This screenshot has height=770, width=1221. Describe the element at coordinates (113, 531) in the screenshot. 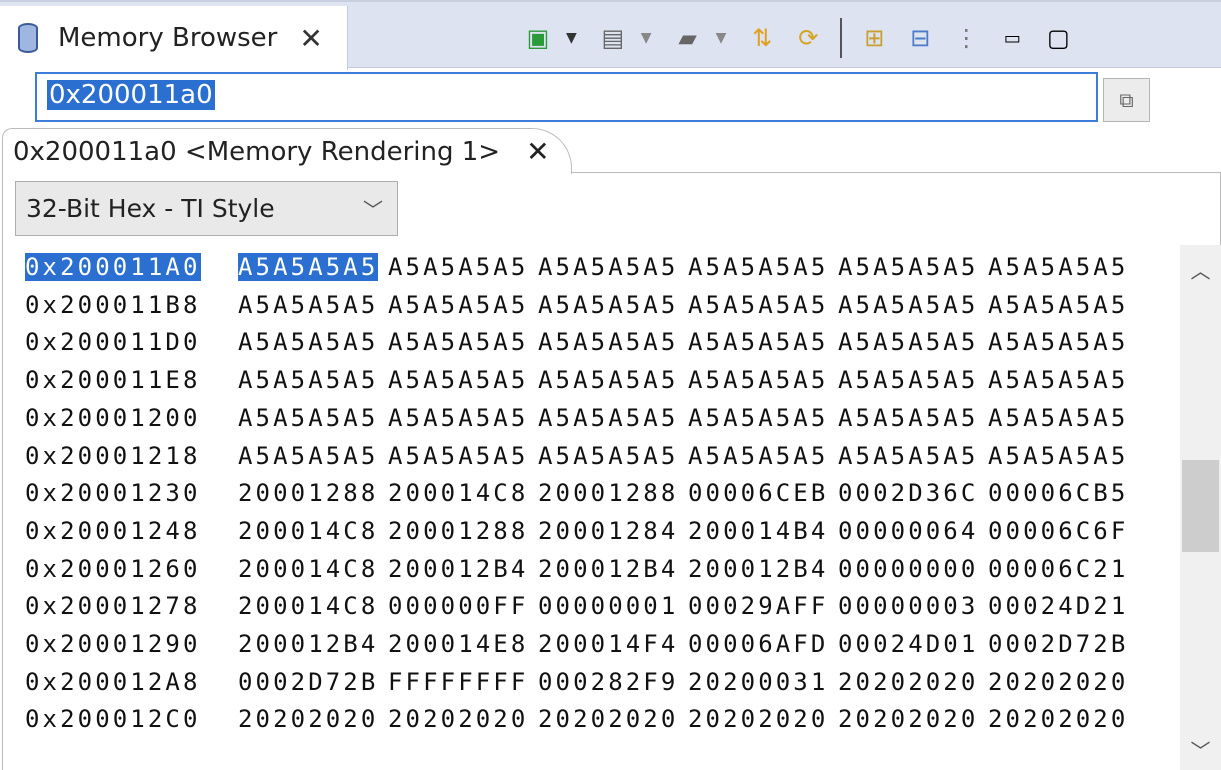

I see `row-address: 0x20001248` at that location.